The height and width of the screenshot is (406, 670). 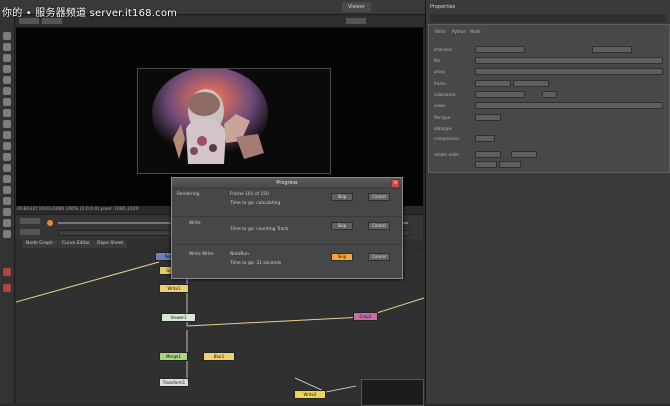 I want to click on left-toolbar, so click(x=7, y=209).